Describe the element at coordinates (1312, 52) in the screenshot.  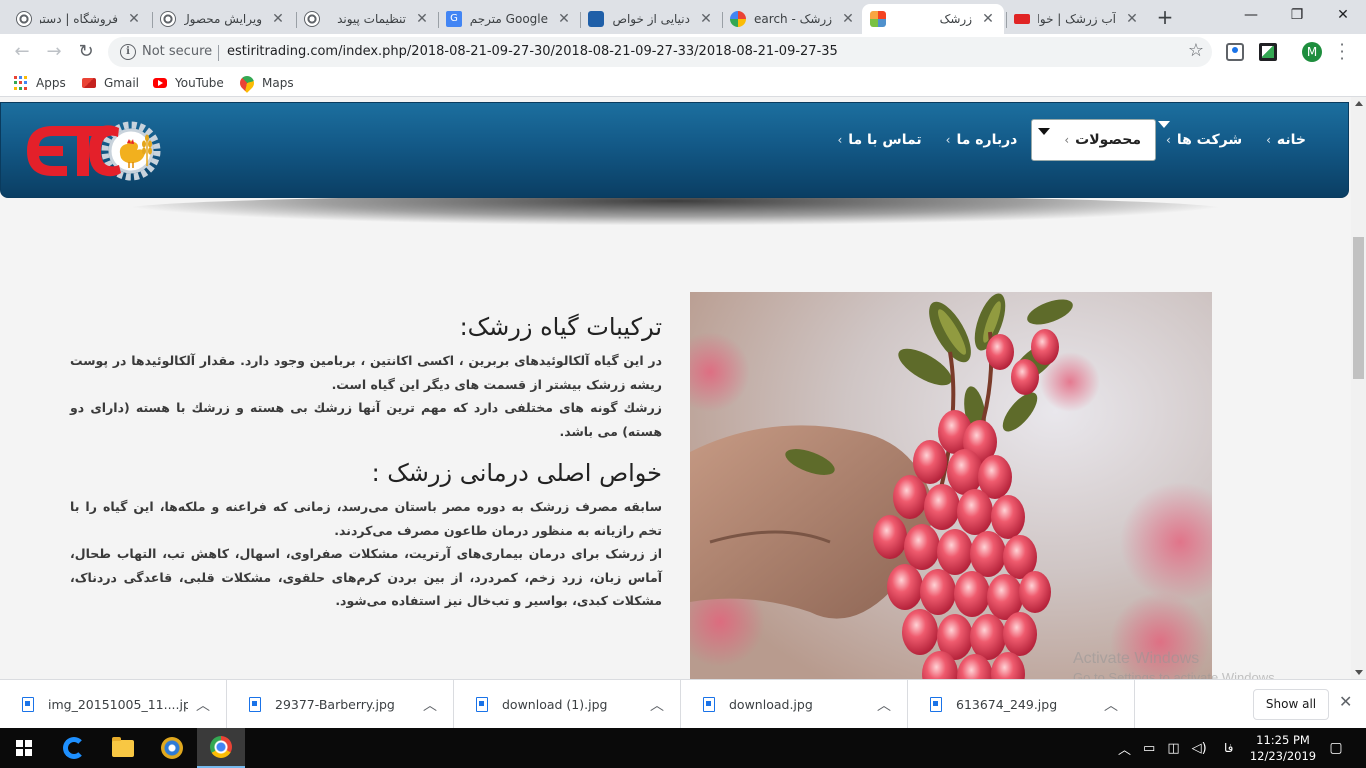
I see `profile-avatar: M` at that location.